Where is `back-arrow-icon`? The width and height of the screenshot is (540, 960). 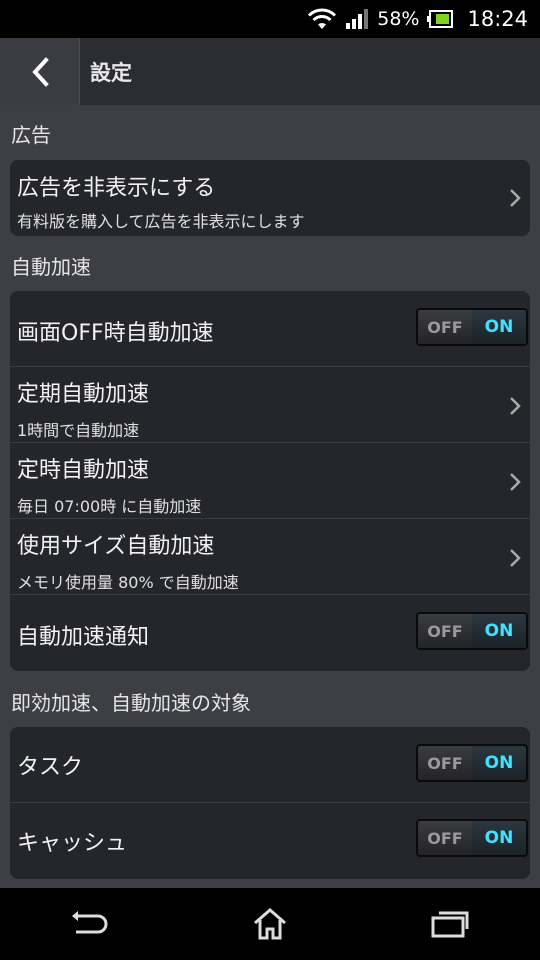 back-arrow-icon is located at coordinates (90, 922).